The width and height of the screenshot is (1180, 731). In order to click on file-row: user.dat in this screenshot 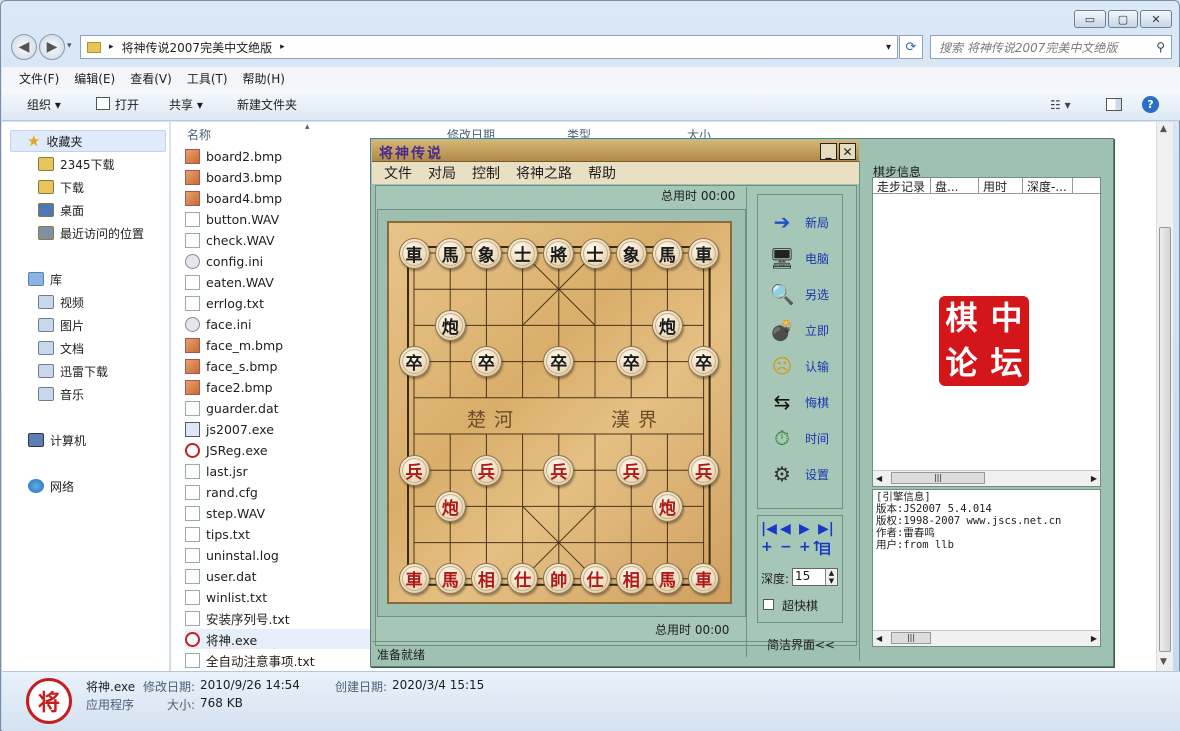, I will do `click(280, 576)`.